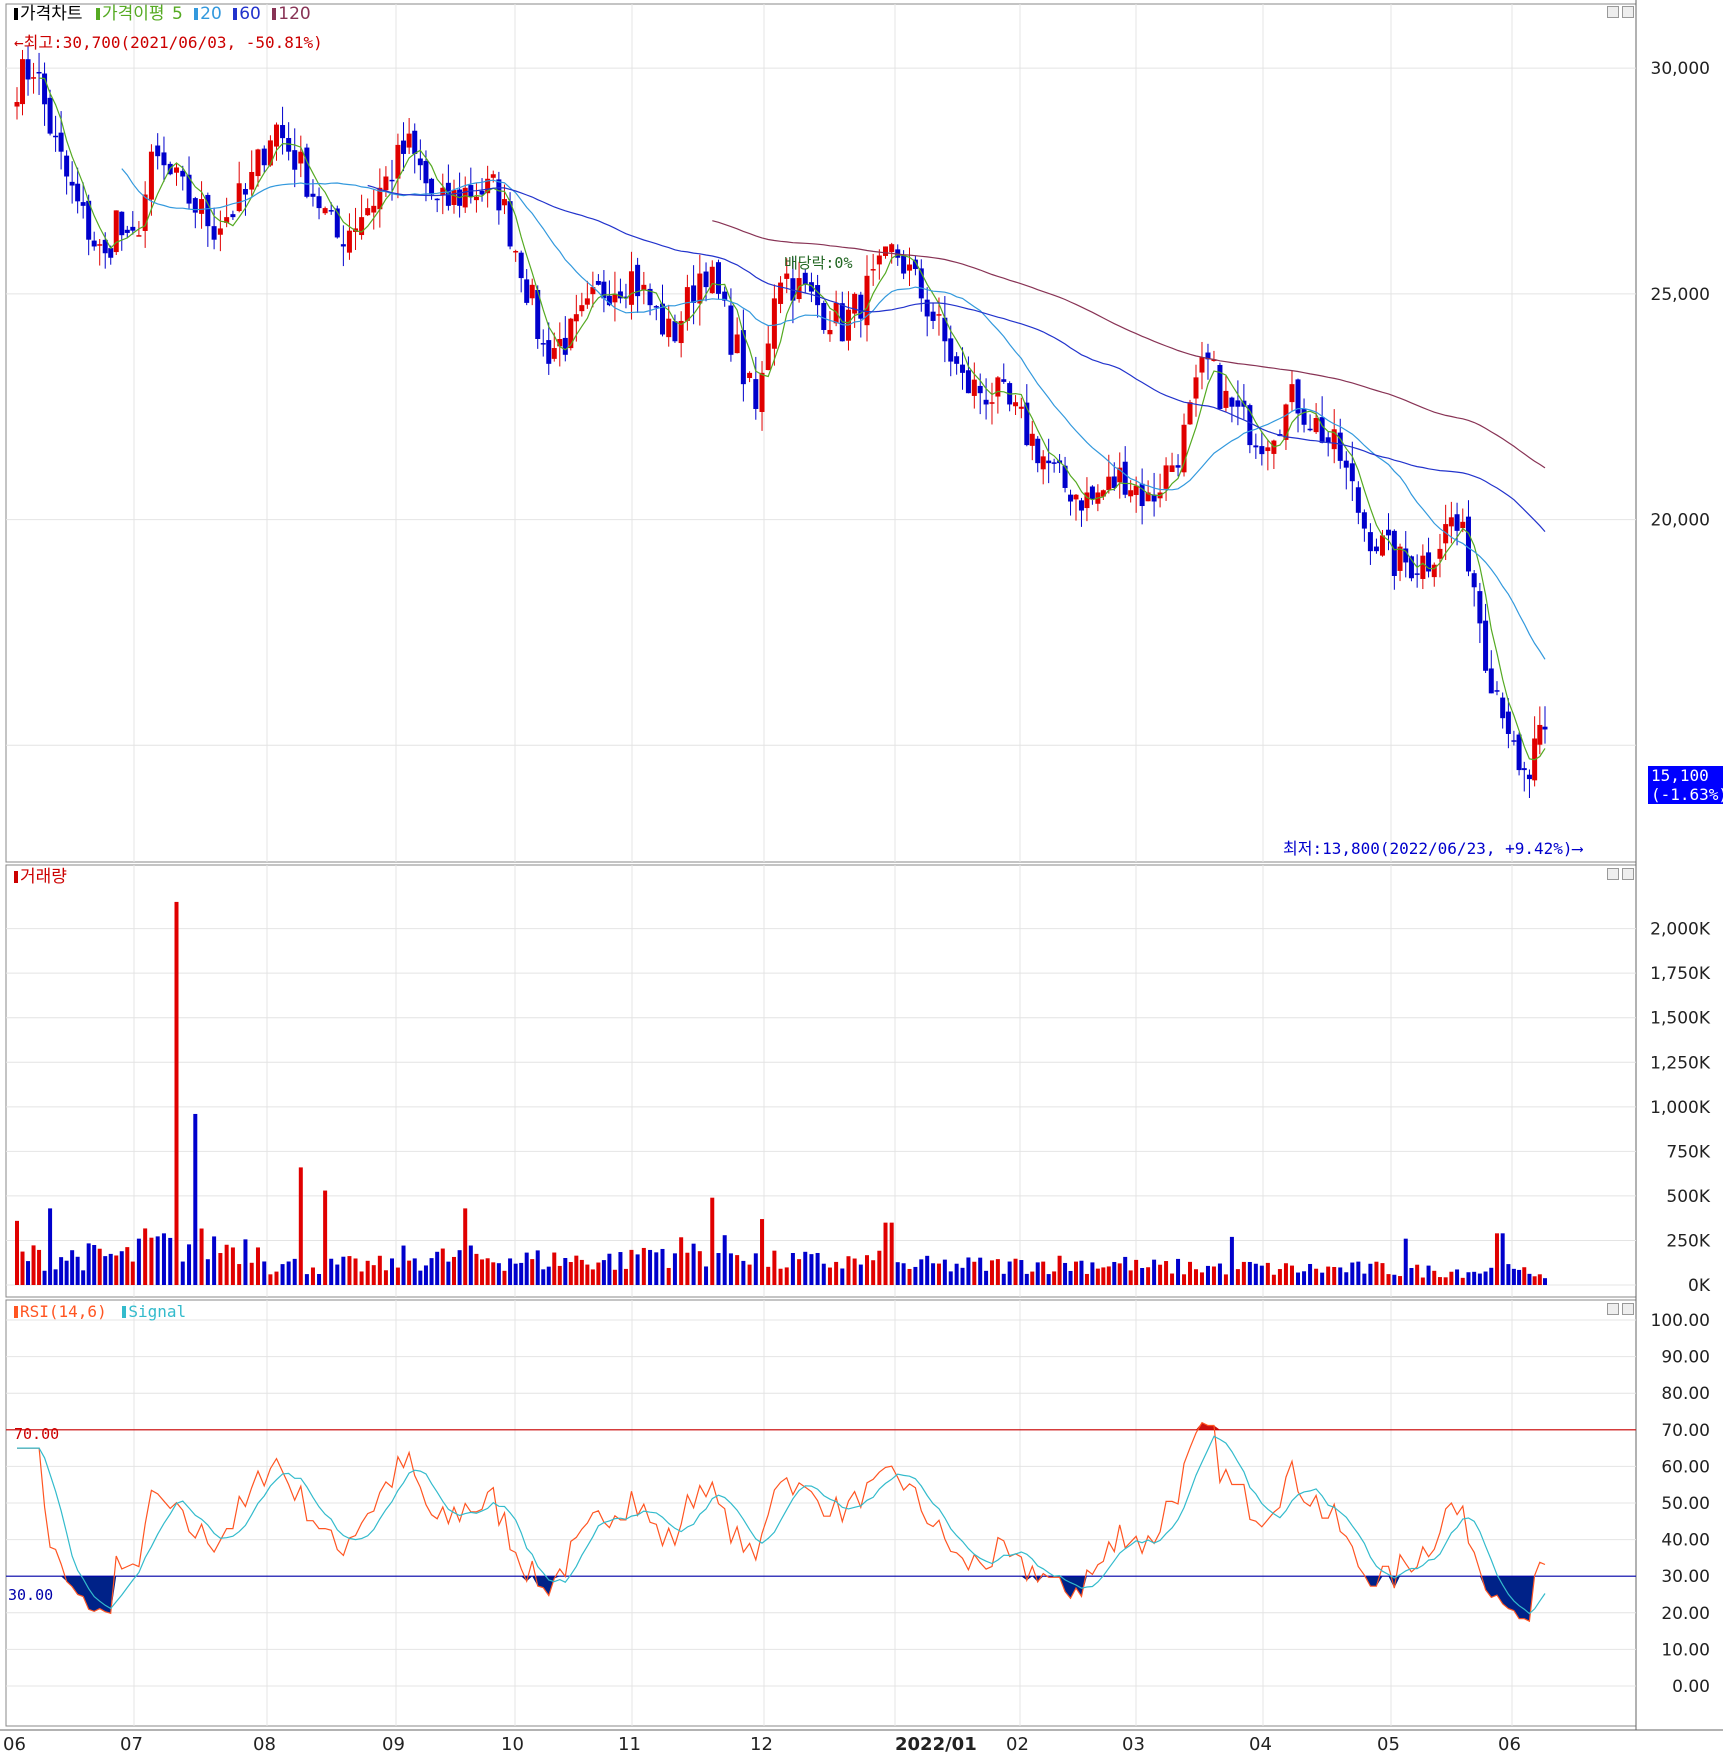 The width and height of the screenshot is (1723, 1758). What do you see at coordinates (31, 1595) in the screenshot?
I see `rsi-lower-level-label: 30.00` at bounding box center [31, 1595].